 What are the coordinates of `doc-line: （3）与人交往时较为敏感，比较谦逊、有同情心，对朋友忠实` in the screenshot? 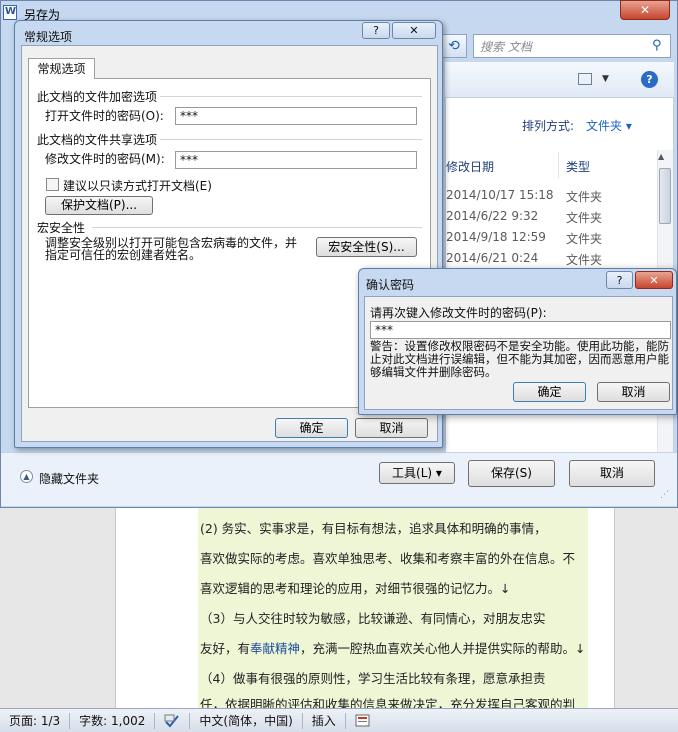 It's located at (373, 618).